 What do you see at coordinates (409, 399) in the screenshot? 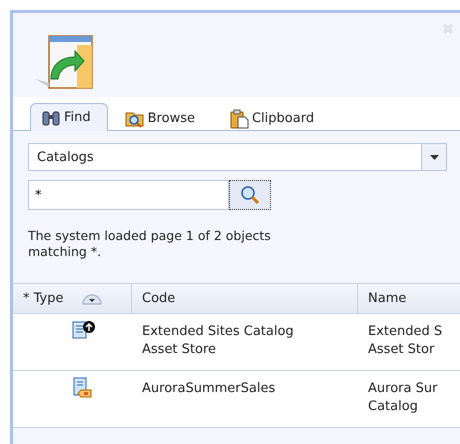
I see `table-cell: Aurora Sur Catalog` at bounding box center [409, 399].